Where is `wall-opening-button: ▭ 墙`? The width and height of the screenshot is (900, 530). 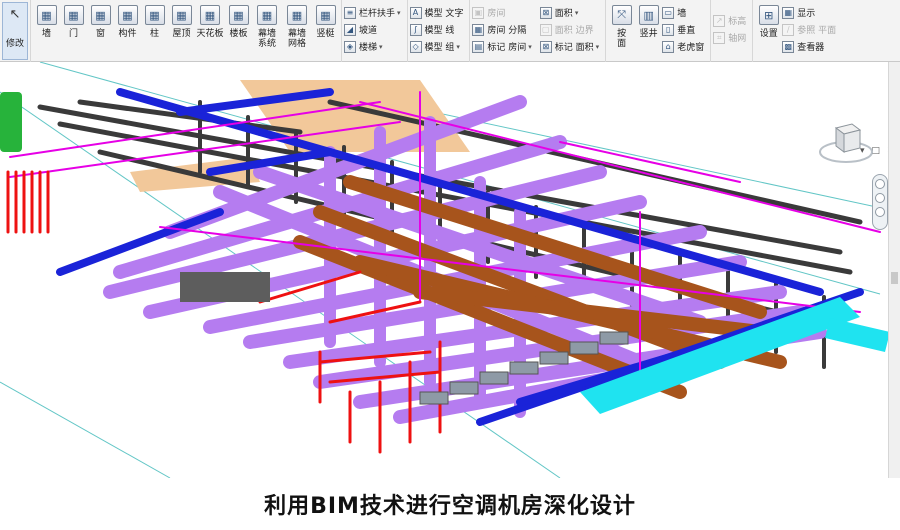
wall-opening-button: ▭ 墙 is located at coordinates (685, 12).